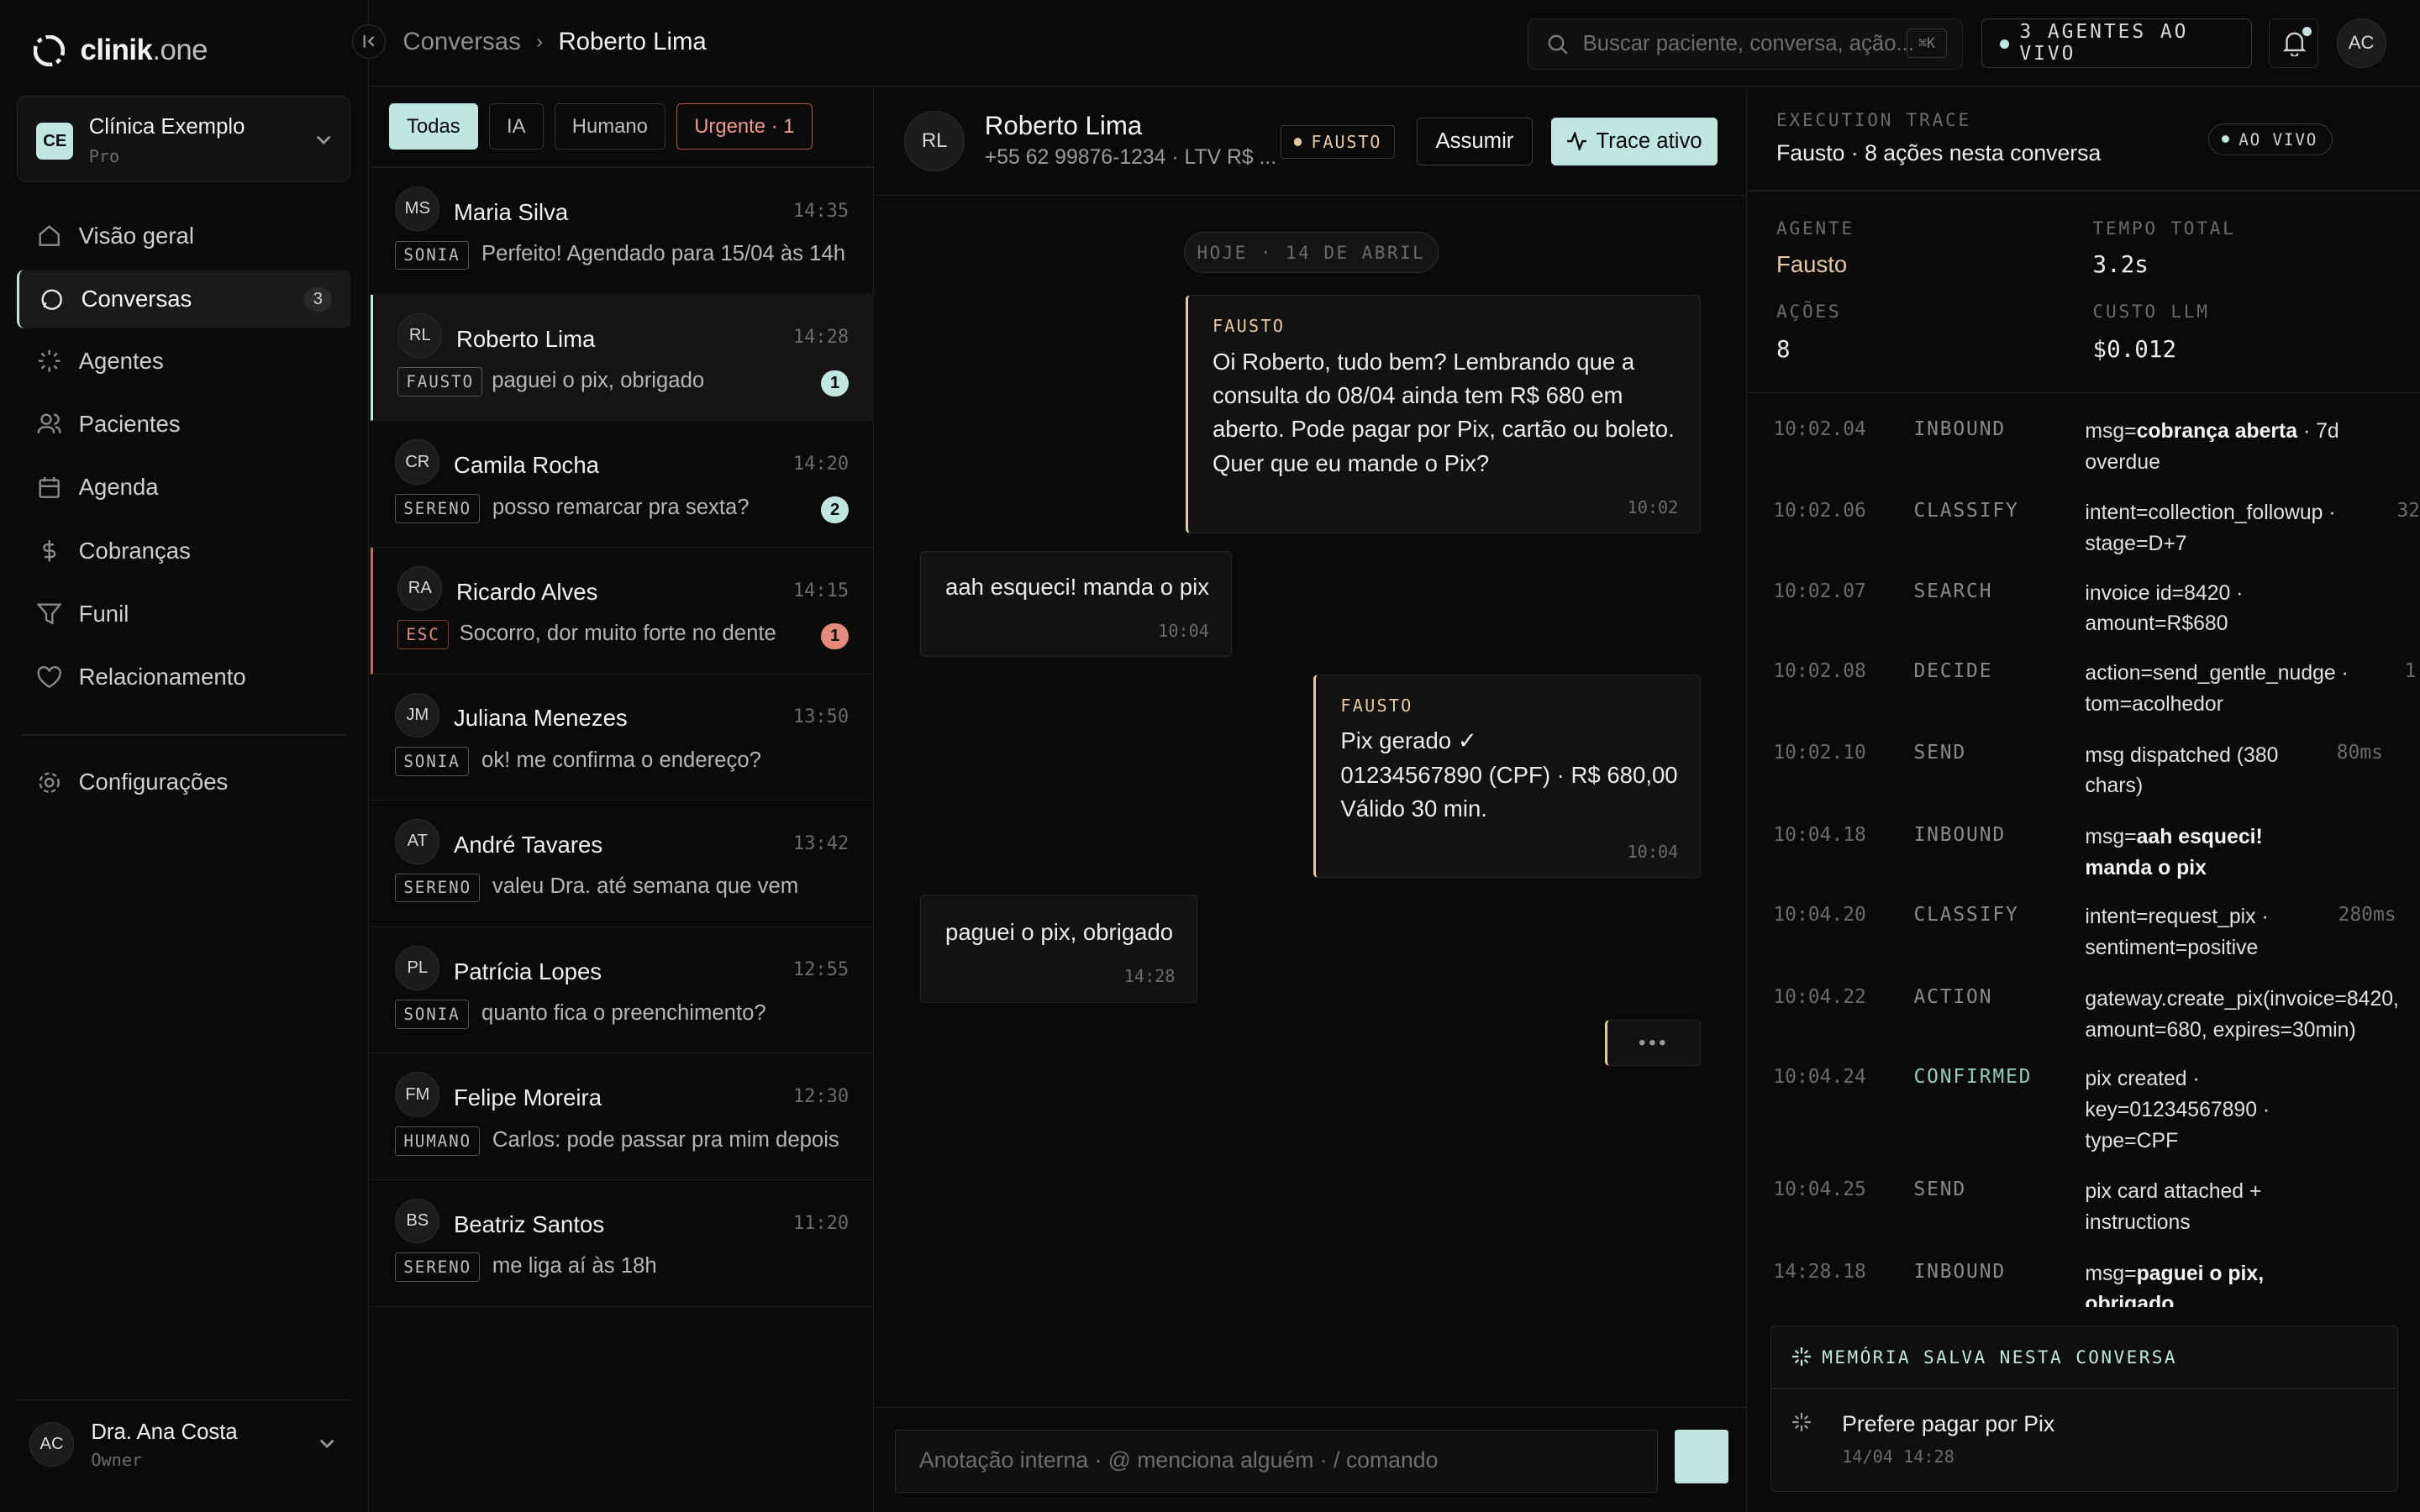 This screenshot has height=1512, width=2420. Describe the element at coordinates (2359, 753) in the screenshot. I see `trace-duration: 80ms` at that location.